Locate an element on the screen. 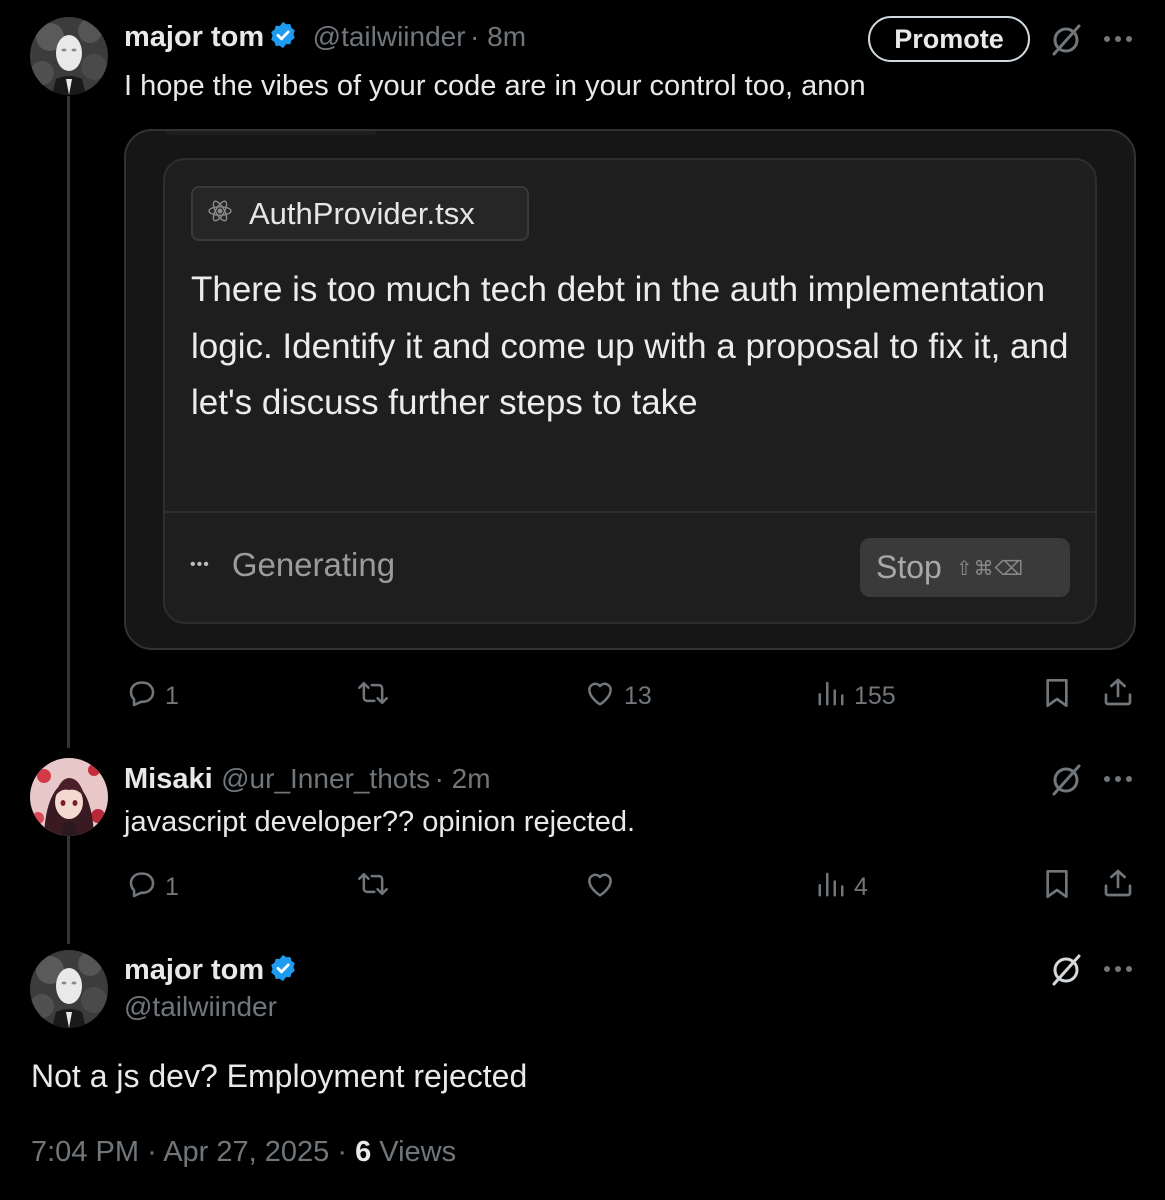  post-header: major tom is located at coordinates (211, 970).